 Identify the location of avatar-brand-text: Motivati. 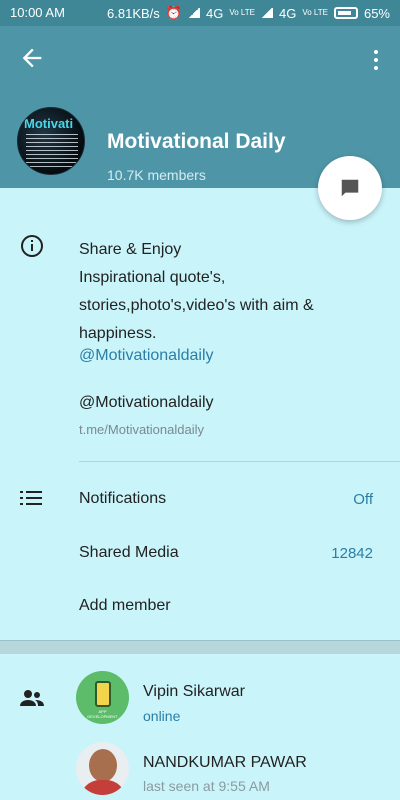
(49, 123).